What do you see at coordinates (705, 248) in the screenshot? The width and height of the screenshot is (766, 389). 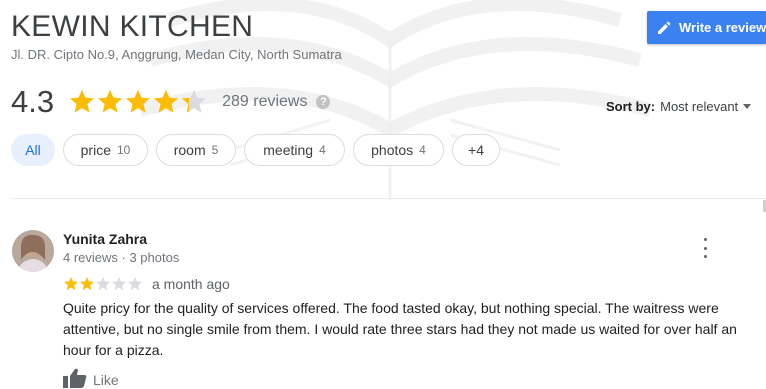 I see `more-options-icon` at bounding box center [705, 248].